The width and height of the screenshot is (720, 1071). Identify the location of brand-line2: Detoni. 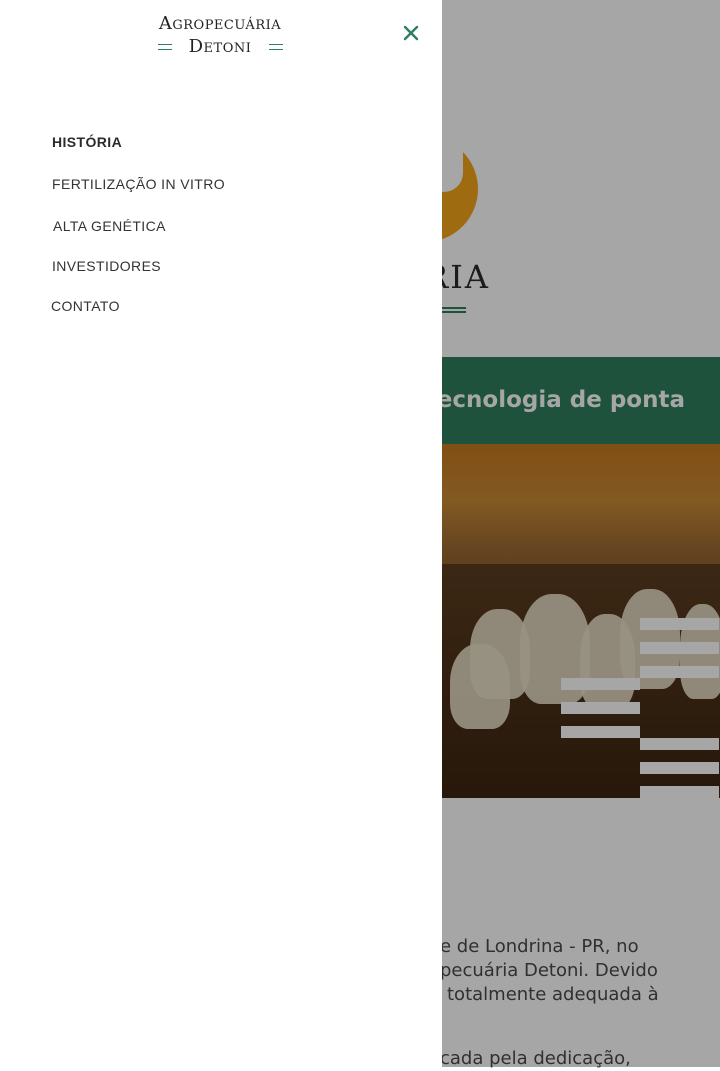
(220, 46).